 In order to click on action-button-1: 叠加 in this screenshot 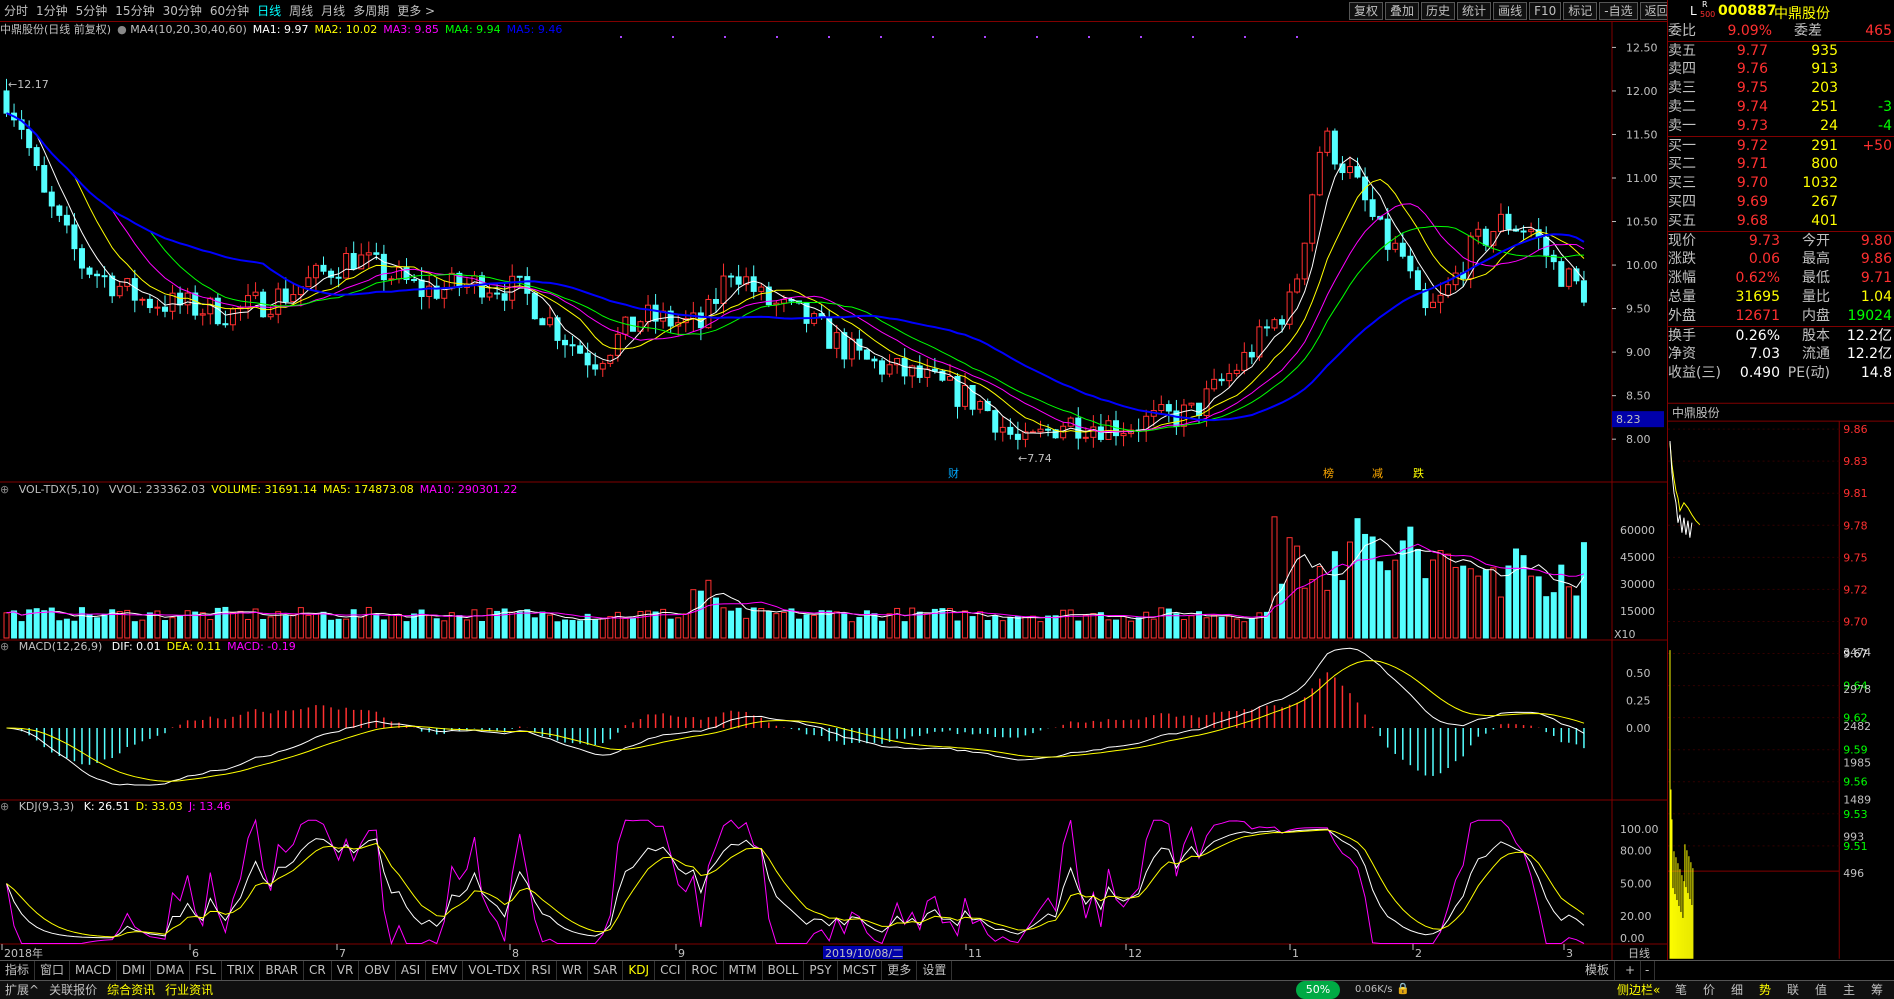, I will do `click(1402, 11)`.